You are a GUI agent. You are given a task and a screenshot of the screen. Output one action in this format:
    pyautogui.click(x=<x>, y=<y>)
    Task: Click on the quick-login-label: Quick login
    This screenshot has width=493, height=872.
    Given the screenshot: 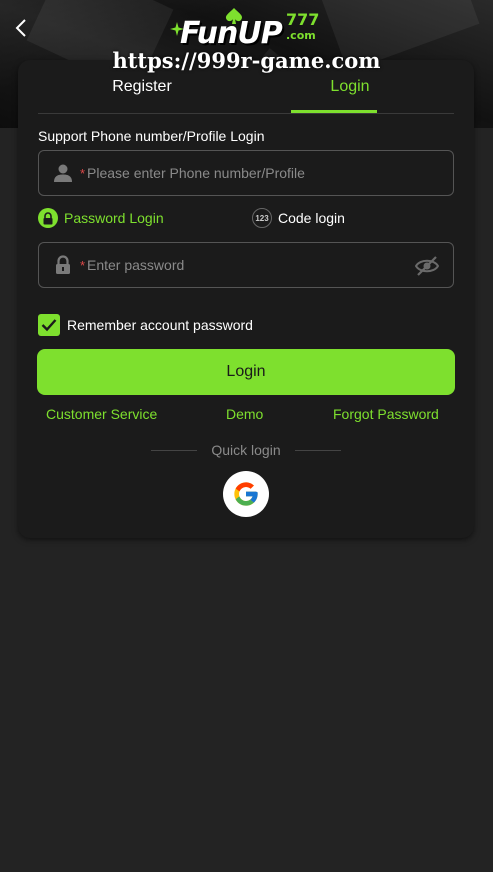 What is the action you would take?
    pyautogui.click(x=246, y=450)
    